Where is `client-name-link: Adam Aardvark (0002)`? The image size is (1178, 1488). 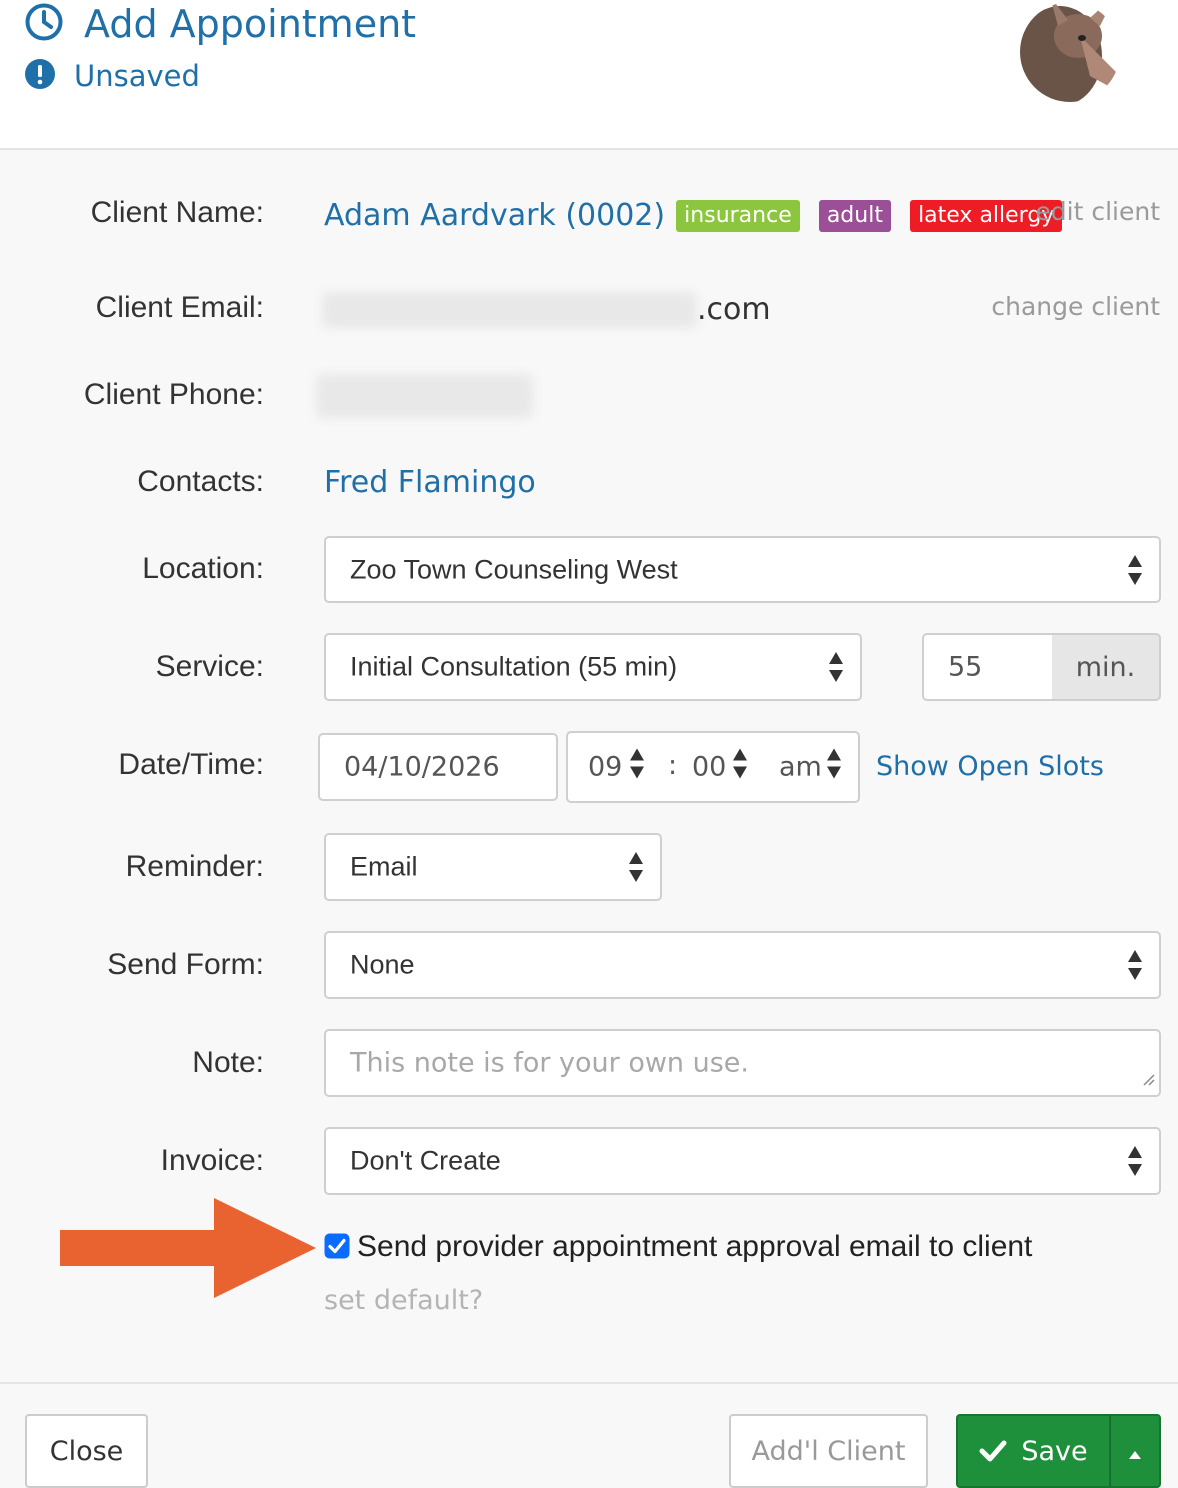 client-name-link: Adam Aardvark (0002) is located at coordinates (494, 215).